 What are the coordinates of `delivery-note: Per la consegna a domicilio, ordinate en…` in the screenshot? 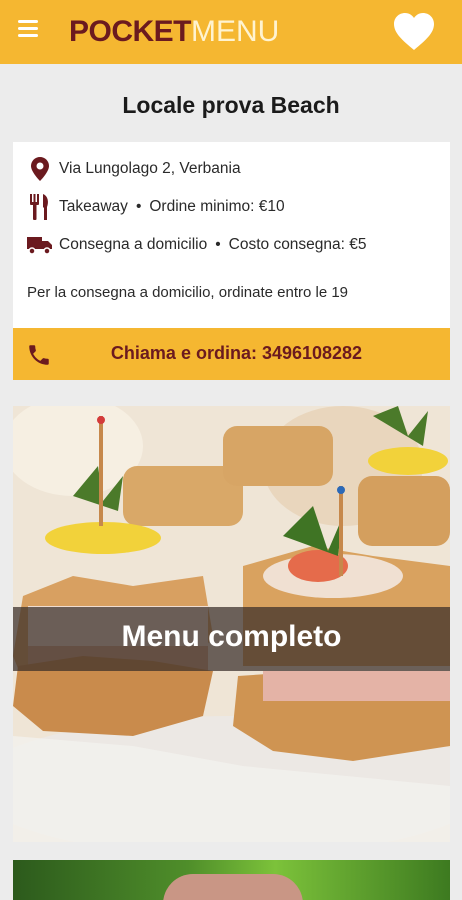 It's located at (188, 292).